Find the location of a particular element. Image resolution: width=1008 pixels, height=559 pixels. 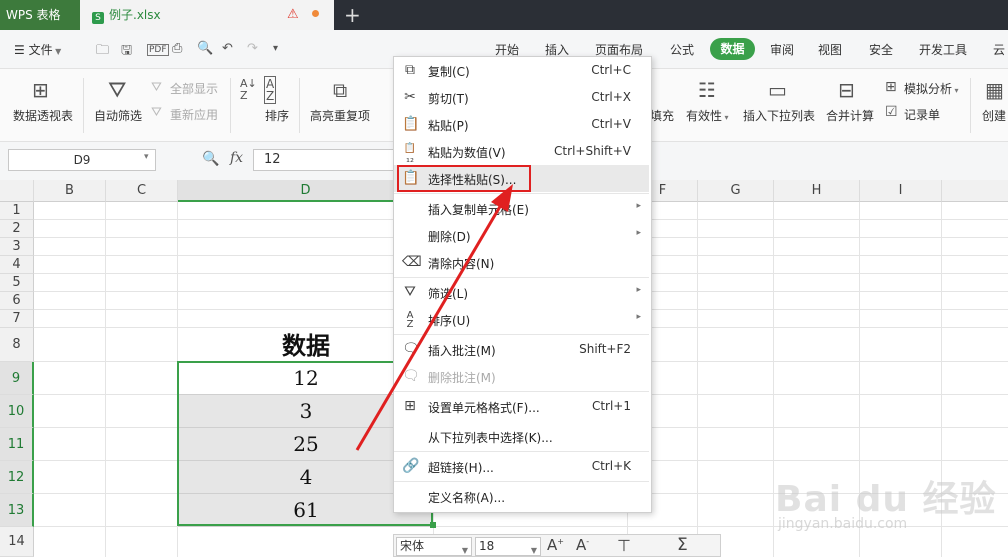

baidu-watermark-url: jingyan.baidu.com is located at coordinates (843, 524).